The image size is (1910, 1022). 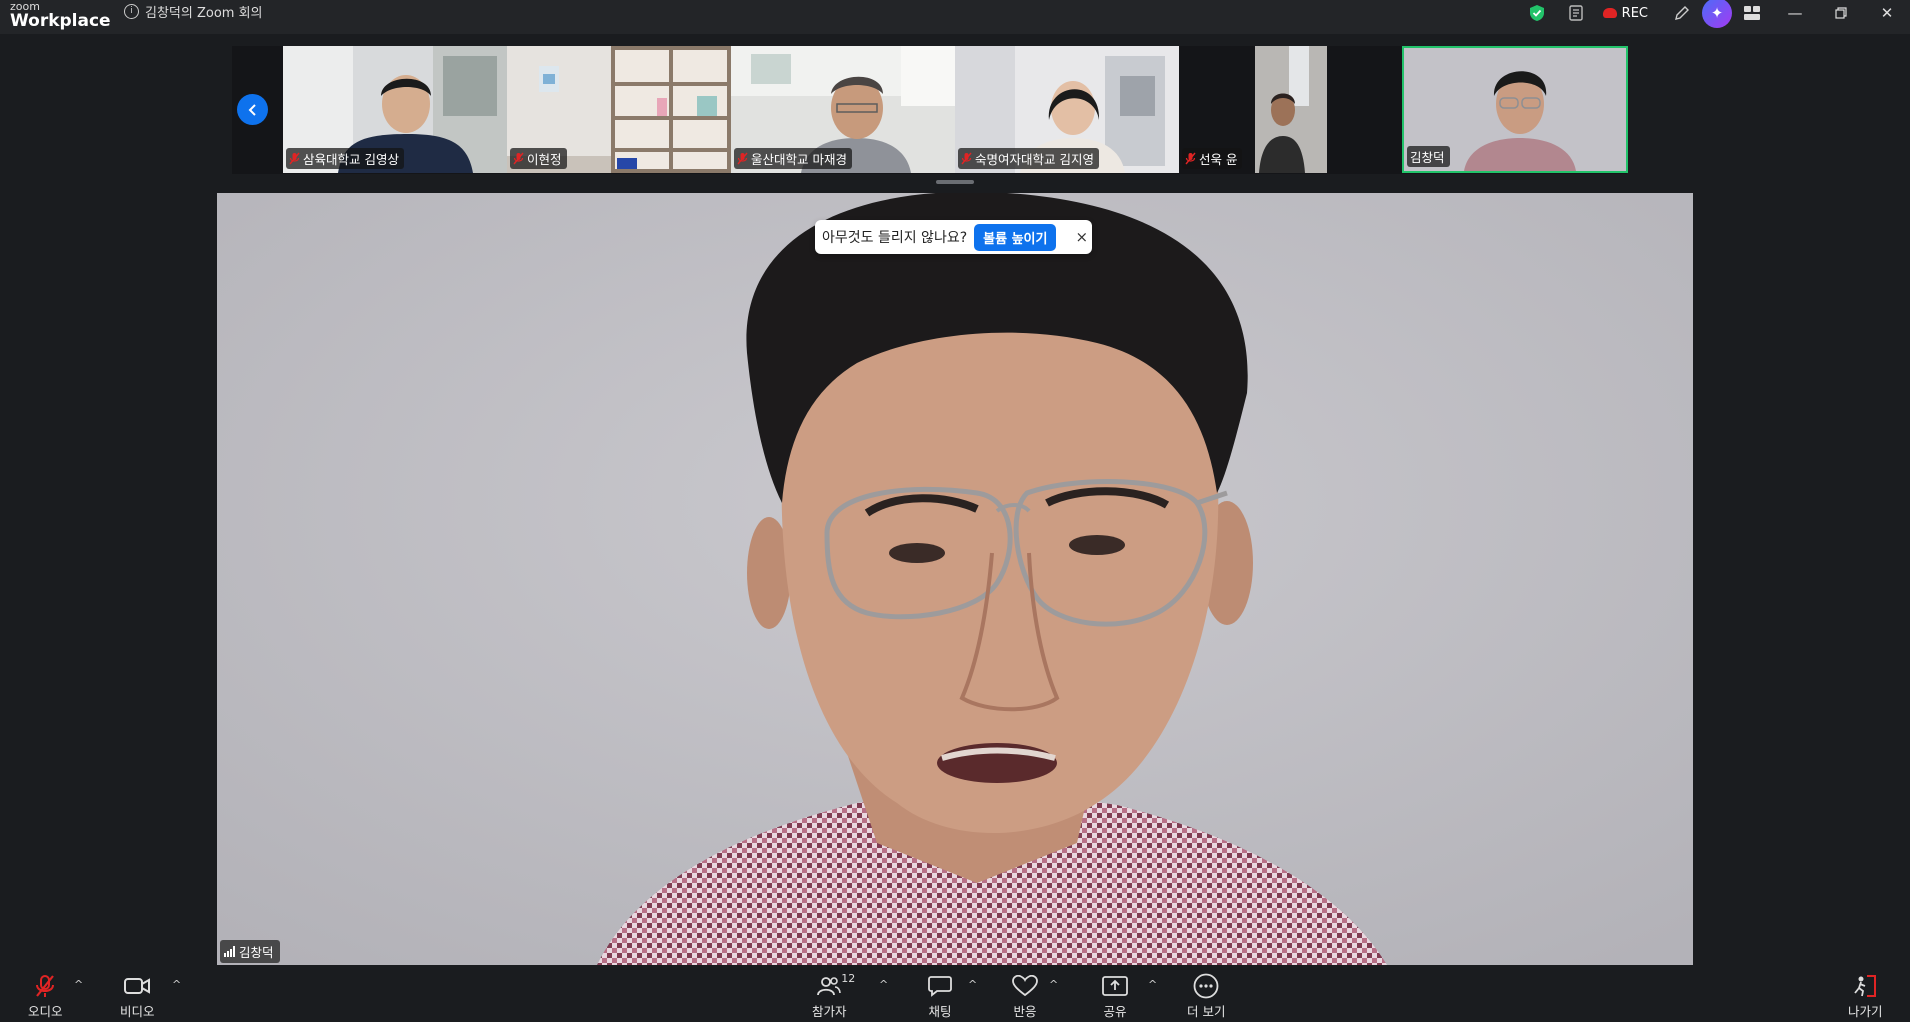 I want to click on participant-name-tag: 이현정, so click(x=538, y=158).